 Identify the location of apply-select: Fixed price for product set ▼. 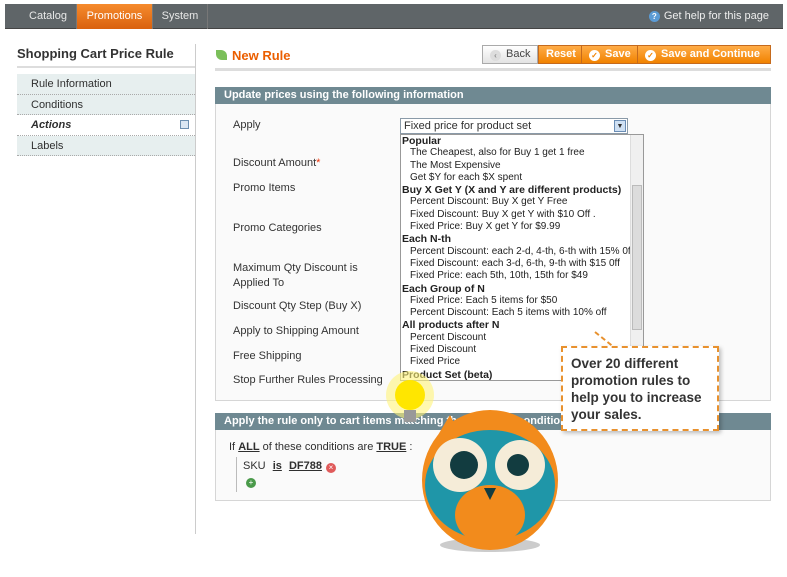
(514, 126).